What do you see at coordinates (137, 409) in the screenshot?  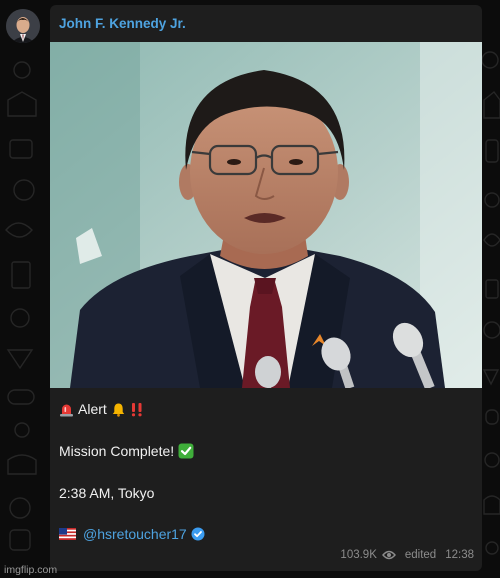 I see `double-exclamation-emoji` at bounding box center [137, 409].